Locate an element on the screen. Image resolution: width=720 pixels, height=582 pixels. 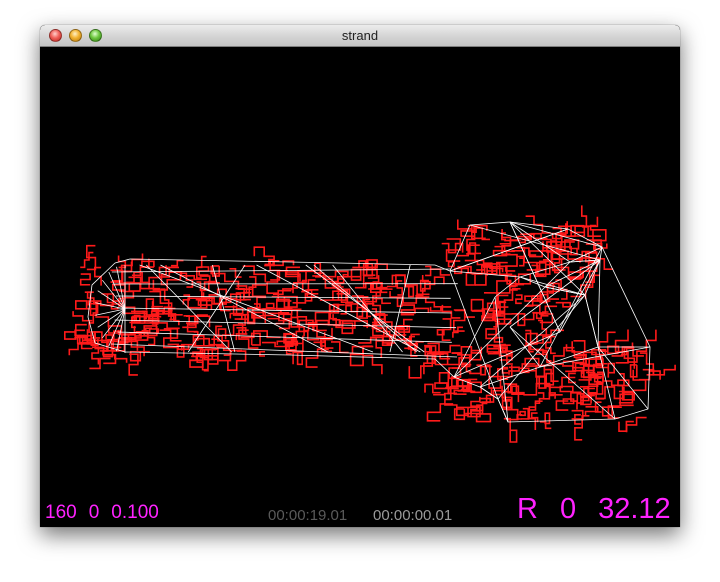
hud-right-stats: R 0 32.12 is located at coordinates (594, 509).